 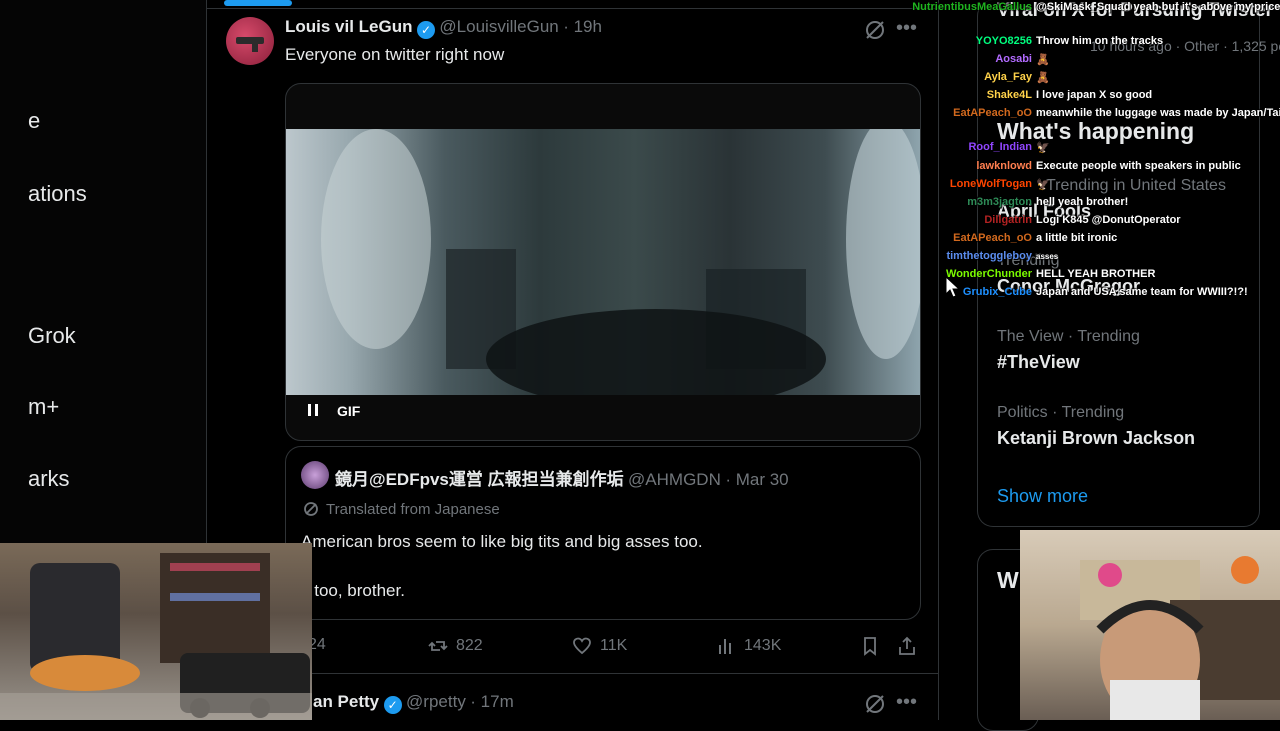 I want to click on room-webcam, so click(x=156, y=631).